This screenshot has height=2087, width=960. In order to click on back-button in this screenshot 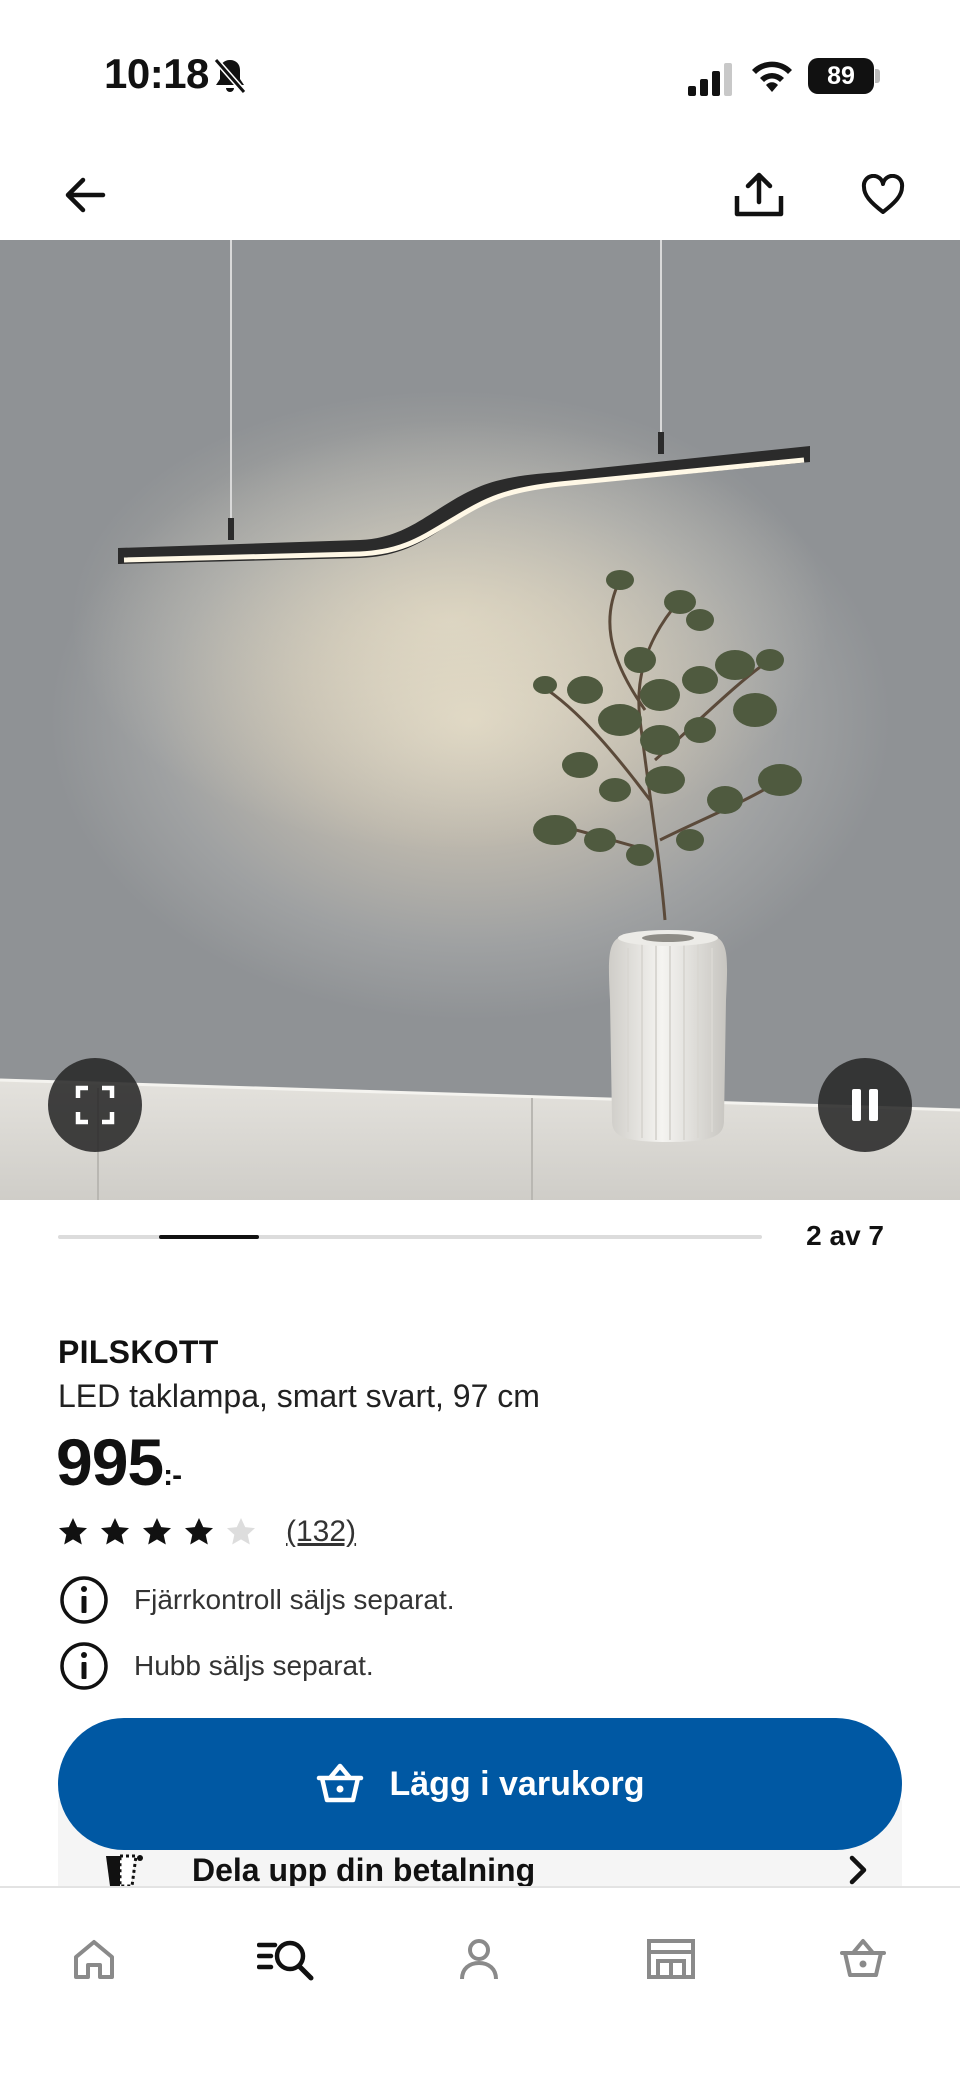, I will do `click(85, 195)`.